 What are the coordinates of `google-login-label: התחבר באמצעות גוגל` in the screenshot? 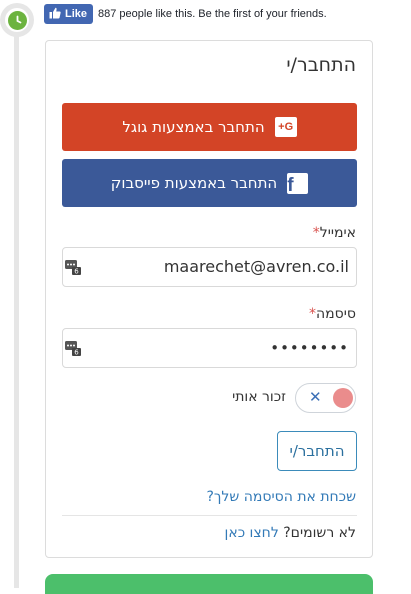 It's located at (193, 127).